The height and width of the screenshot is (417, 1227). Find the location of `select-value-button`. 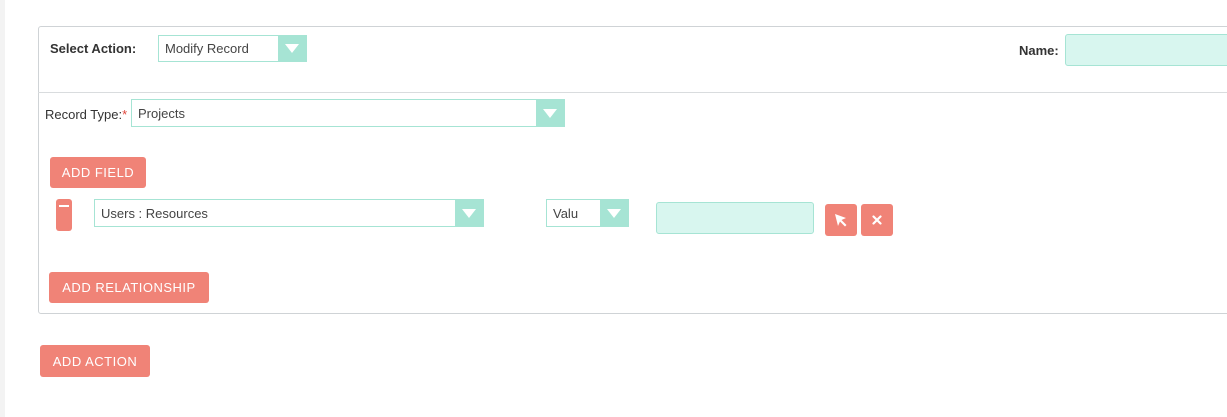

select-value-button is located at coordinates (841, 220).